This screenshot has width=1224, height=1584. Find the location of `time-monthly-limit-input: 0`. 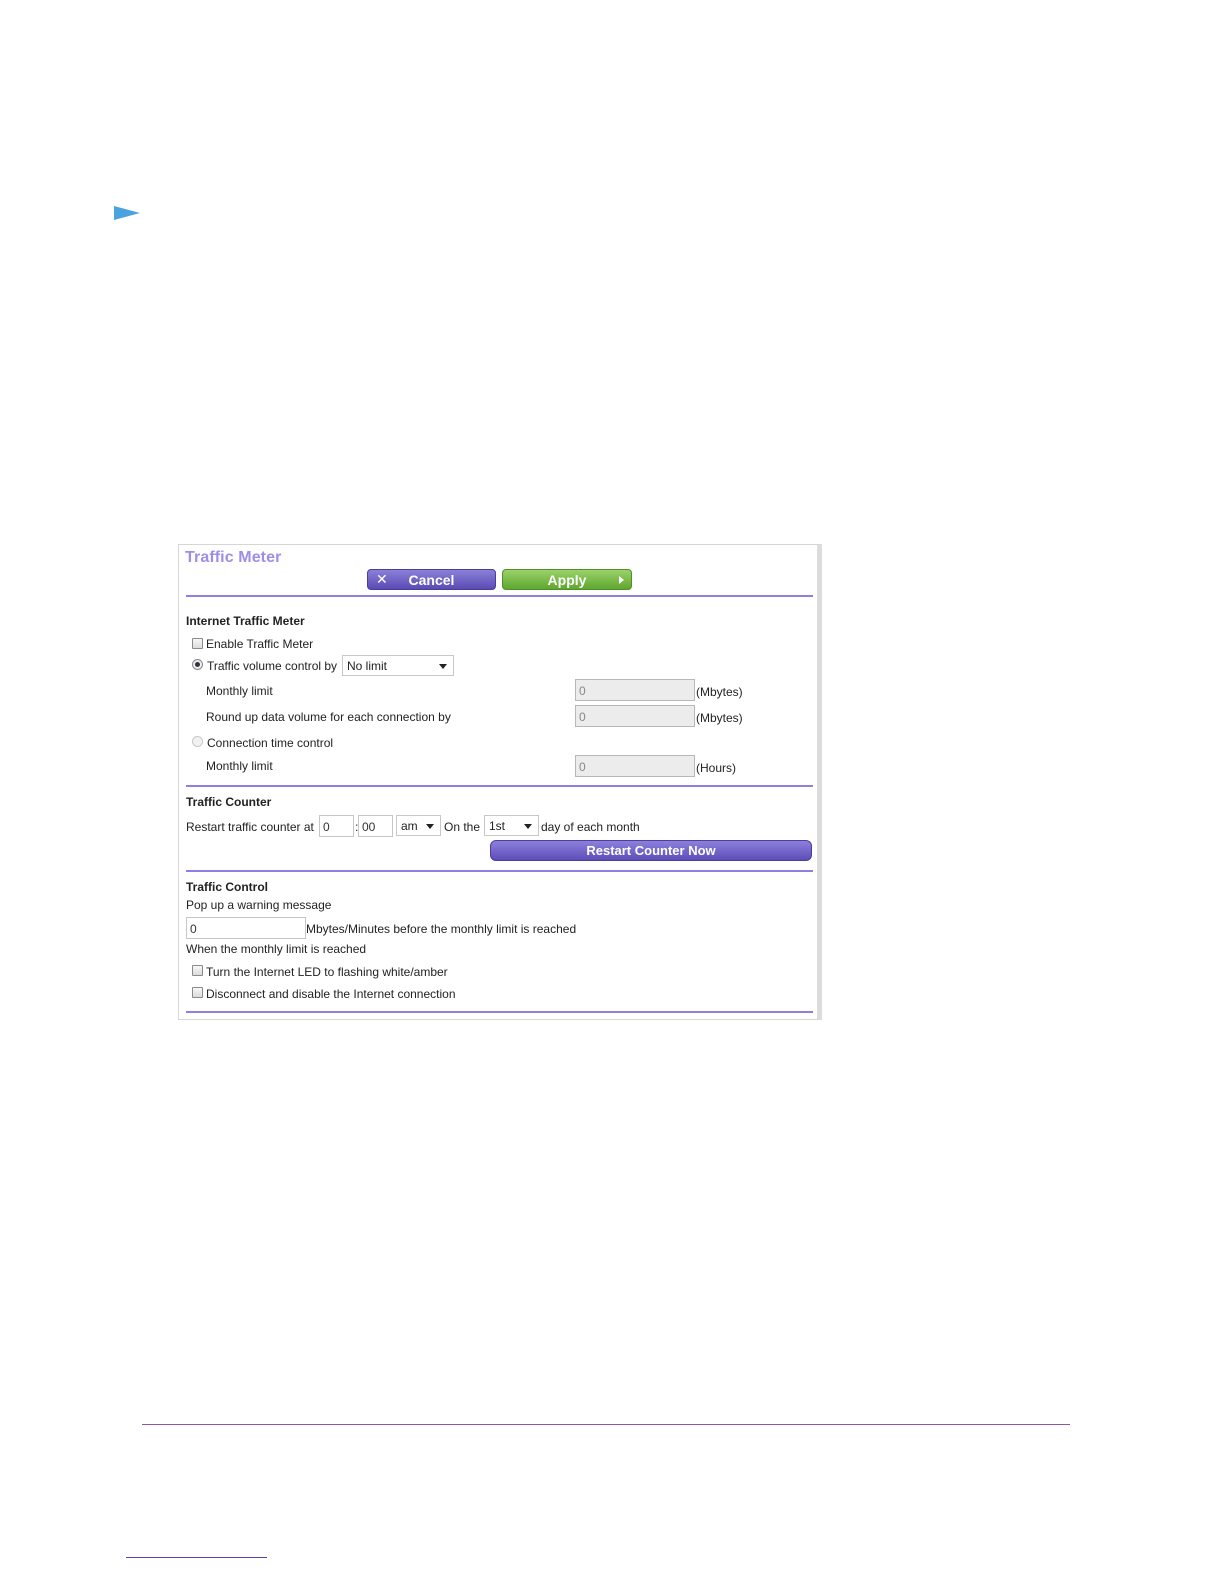

time-monthly-limit-input: 0 is located at coordinates (635, 766).